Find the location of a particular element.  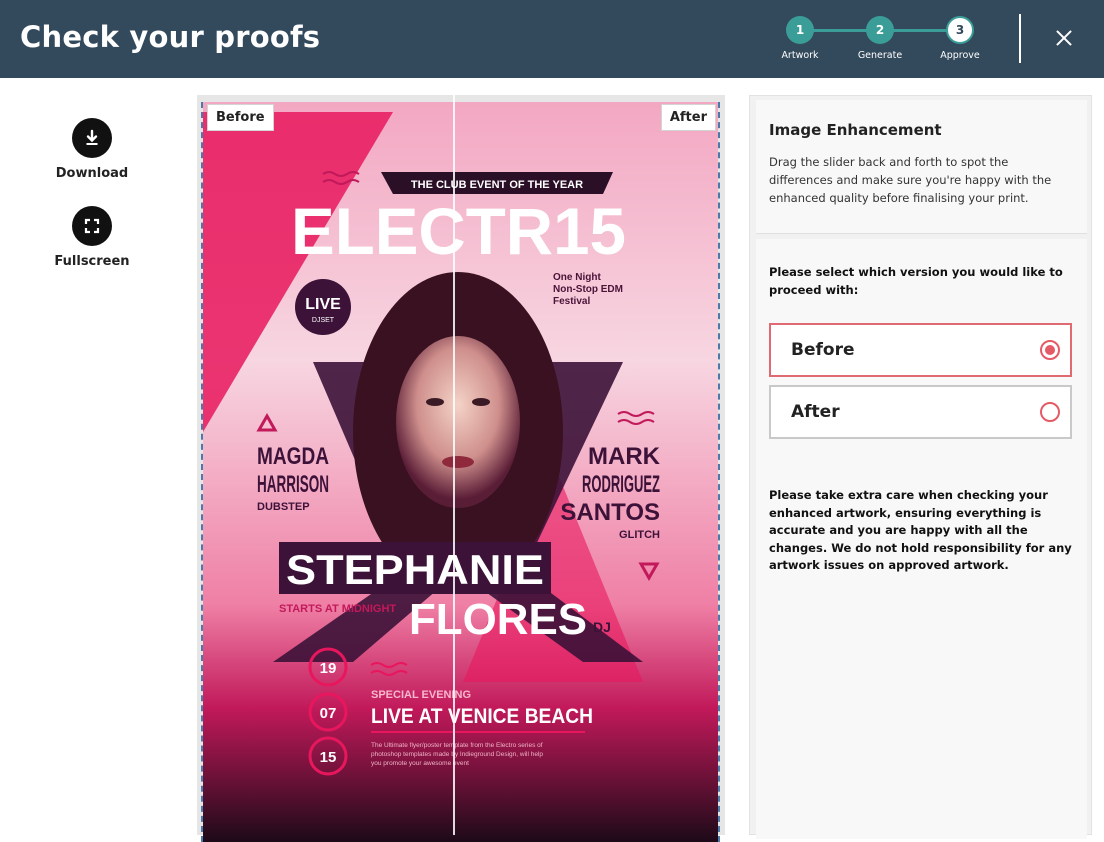

event-title: LIVE AT VENICE BEACH is located at coordinates (482, 716).